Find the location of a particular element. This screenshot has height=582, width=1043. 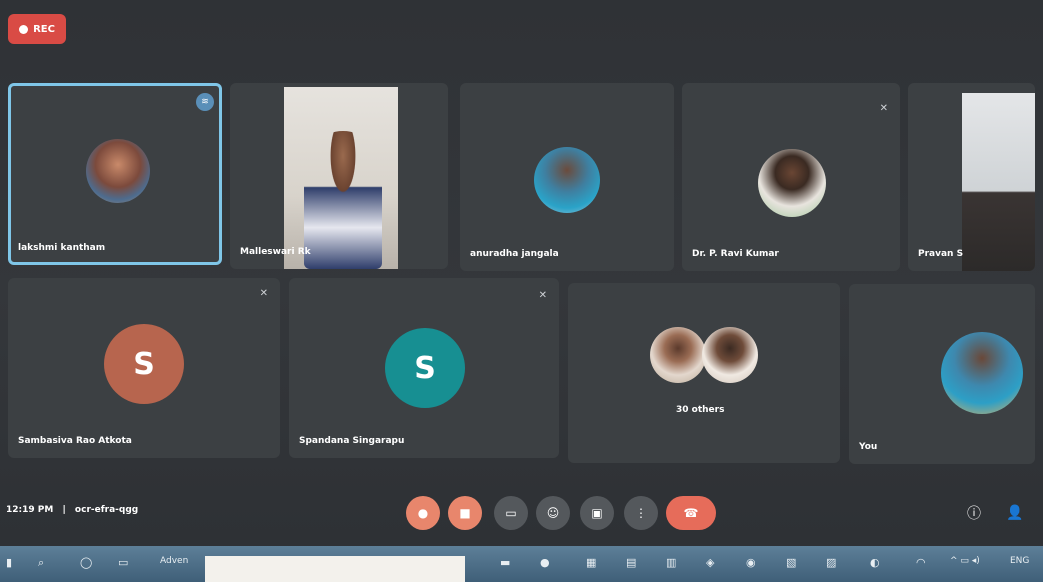

phone-hangup-icon: ☎ is located at coordinates (691, 513).